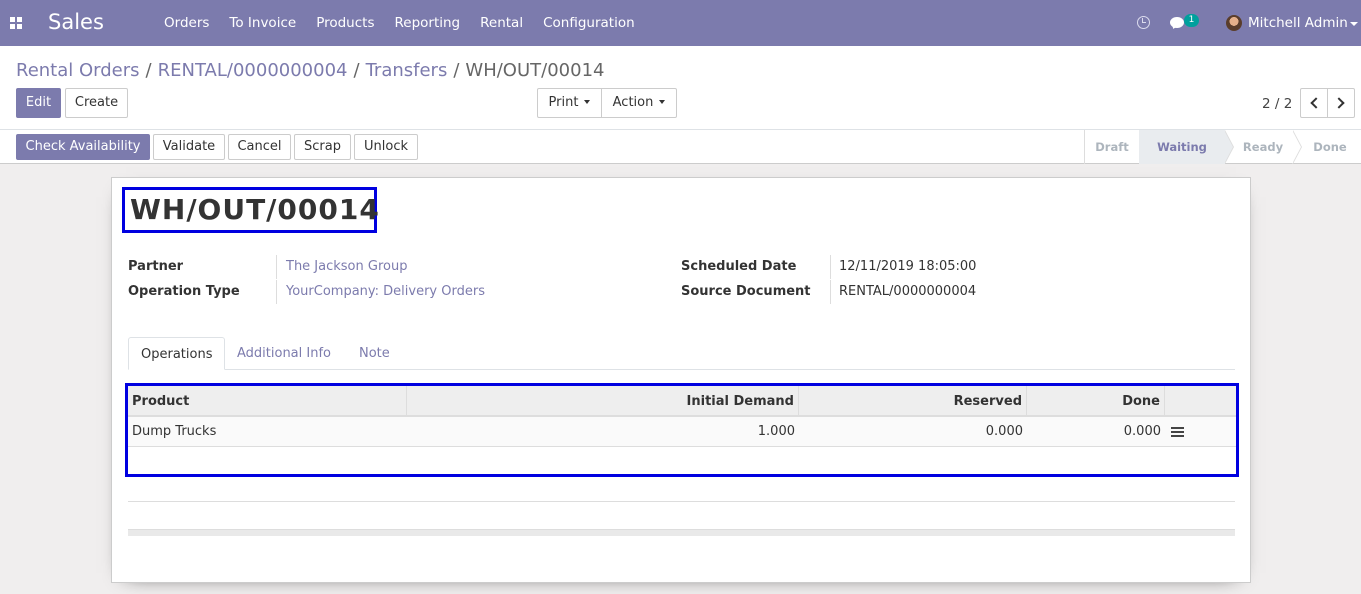 This screenshot has height=594, width=1361. Describe the element at coordinates (1177, 22) in the screenshot. I see `chat-icon` at that location.